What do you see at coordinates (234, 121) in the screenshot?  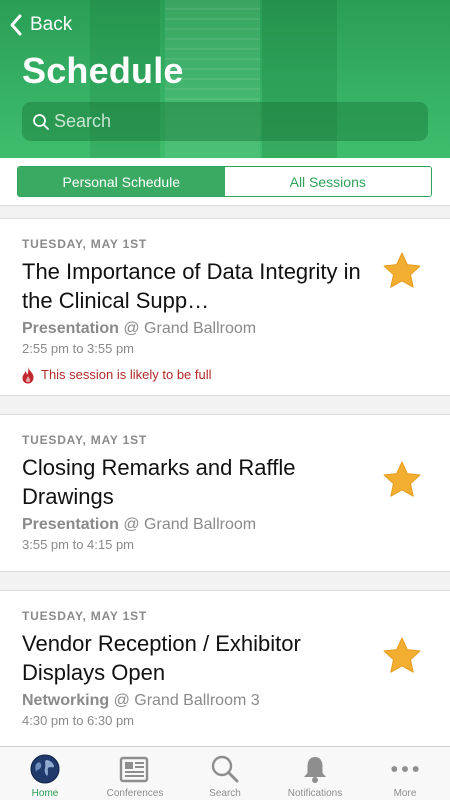 I see `search-input` at bounding box center [234, 121].